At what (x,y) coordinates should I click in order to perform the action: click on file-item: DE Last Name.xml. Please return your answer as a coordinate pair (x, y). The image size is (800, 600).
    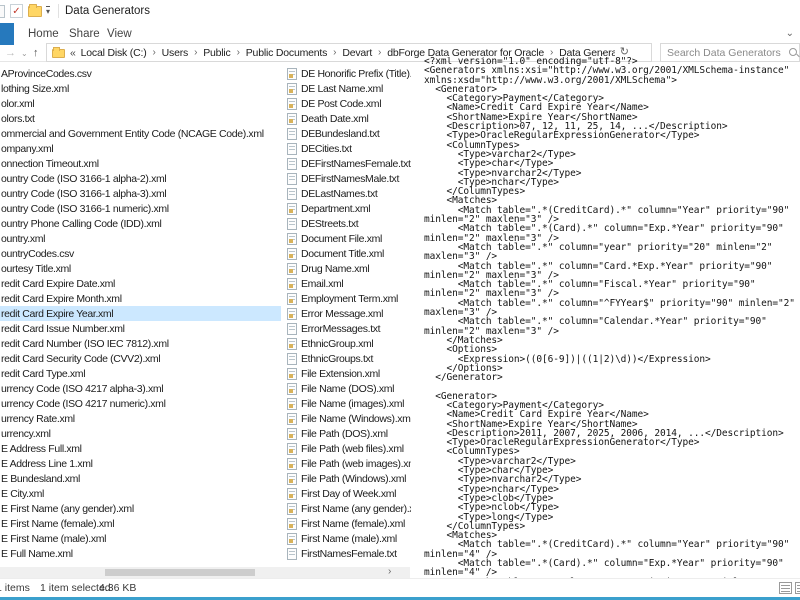
    Looking at the image, I should click on (348, 88).